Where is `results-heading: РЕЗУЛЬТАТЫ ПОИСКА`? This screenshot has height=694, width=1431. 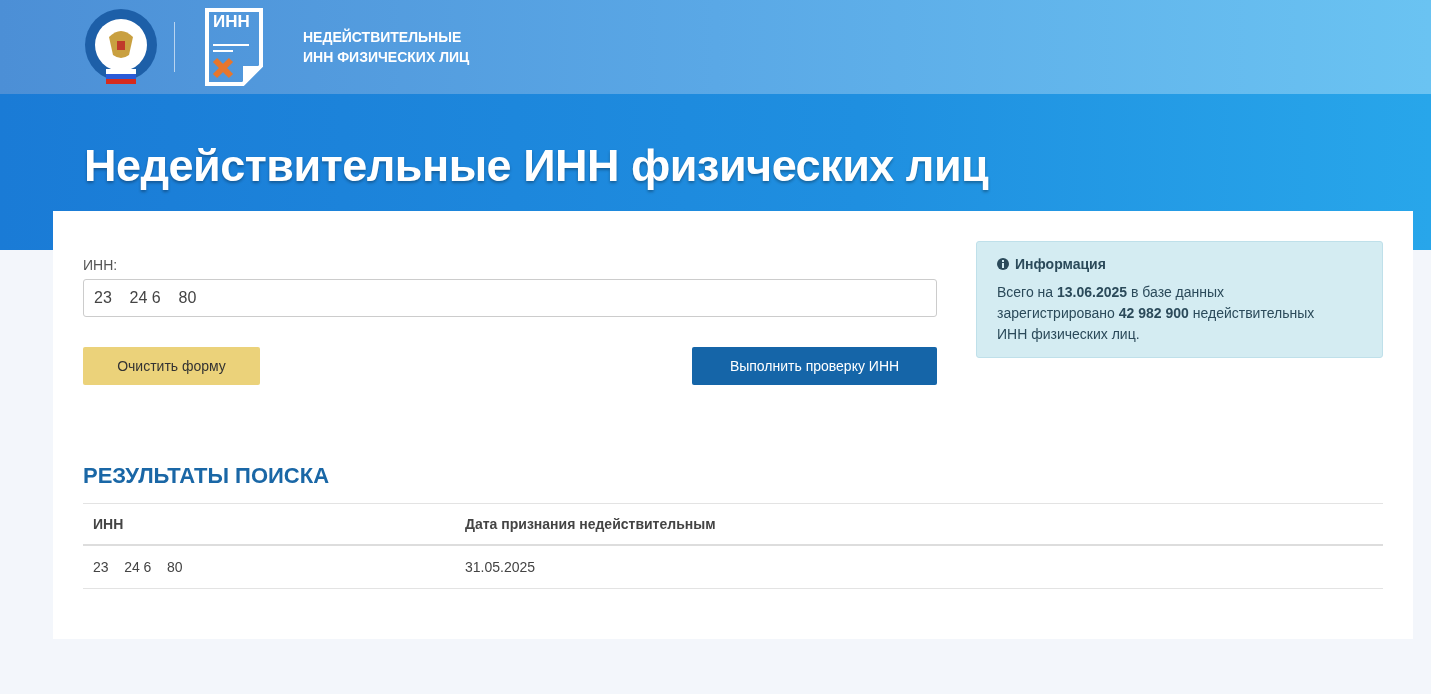 results-heading: РЕЗУЛЬТАТЫ ПОИСКА is located at coordinates (206, 476).